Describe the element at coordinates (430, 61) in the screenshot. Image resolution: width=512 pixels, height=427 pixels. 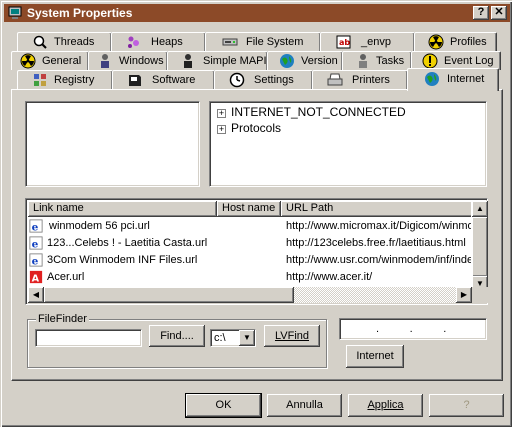
I see `warning-icon` at that location.